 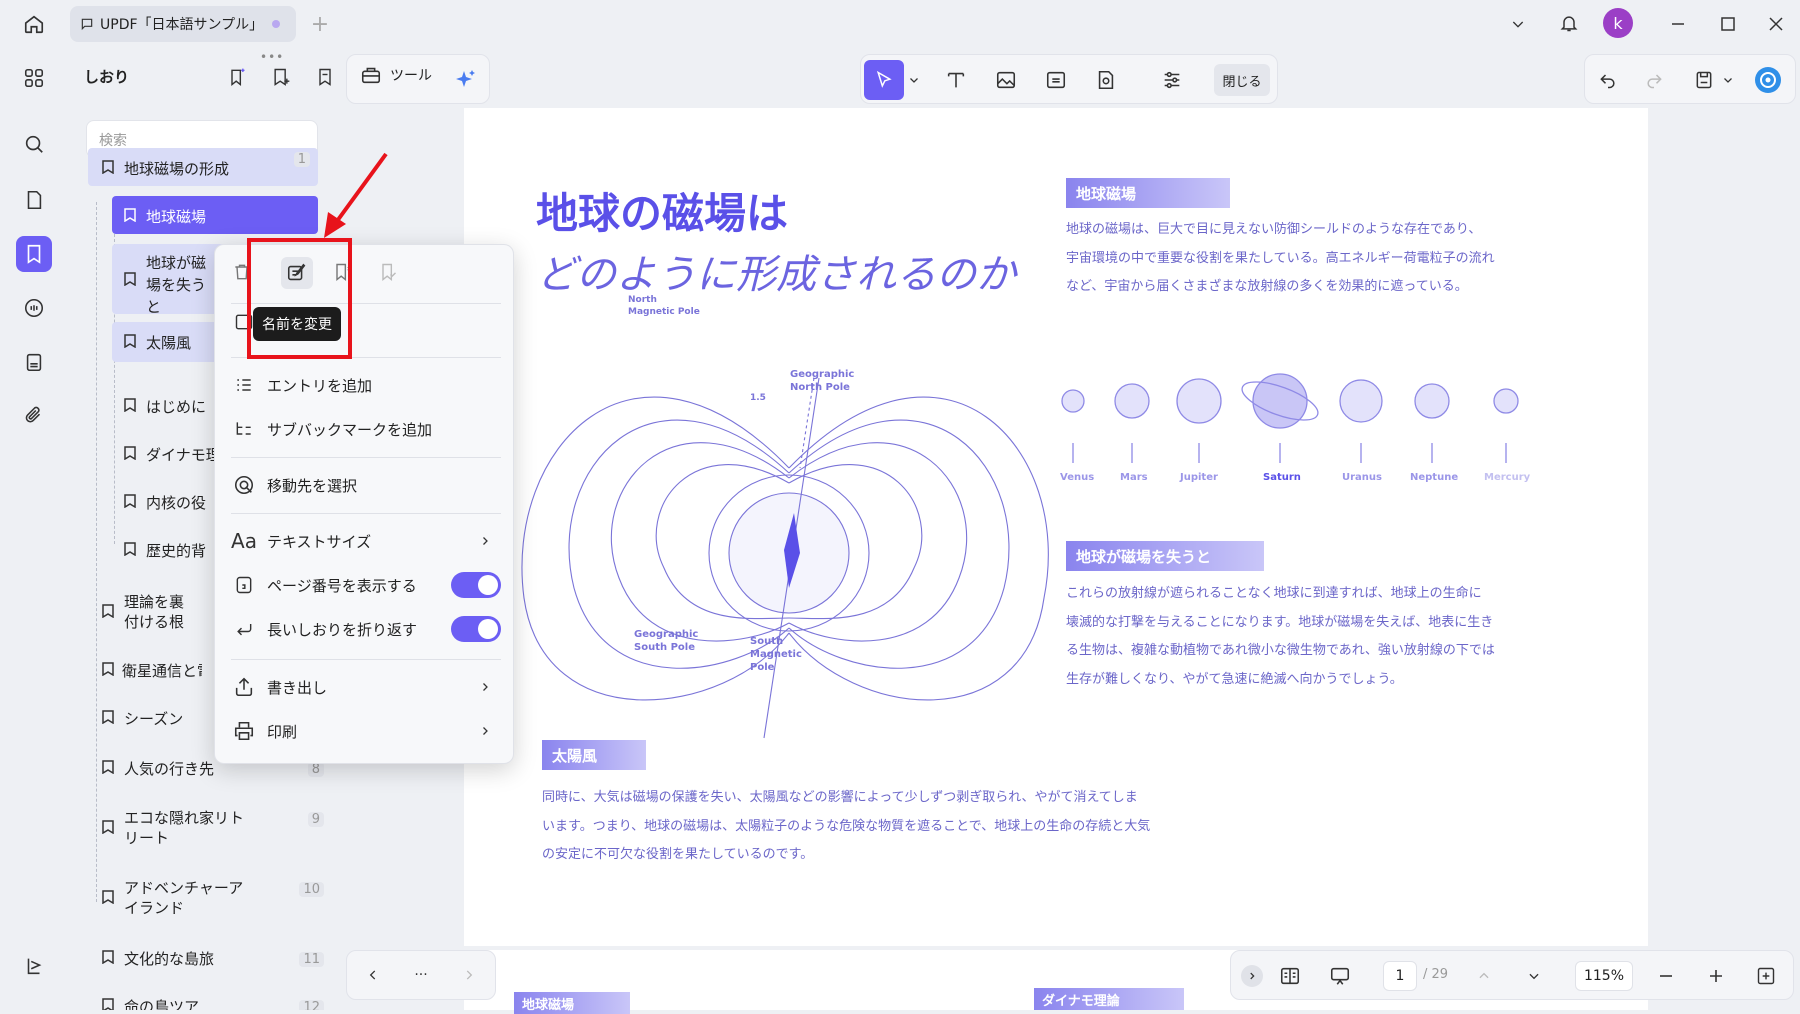 I want to click on bookmark-item: ダイナモ理, so click(x=172, y=454).